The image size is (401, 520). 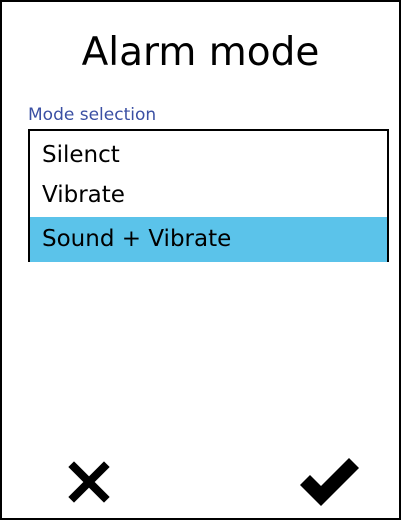 What do you see at coordinates (200, 52) in the screenshot?
I see `page-title: Alarm mode` at bounding box center [200, 52].